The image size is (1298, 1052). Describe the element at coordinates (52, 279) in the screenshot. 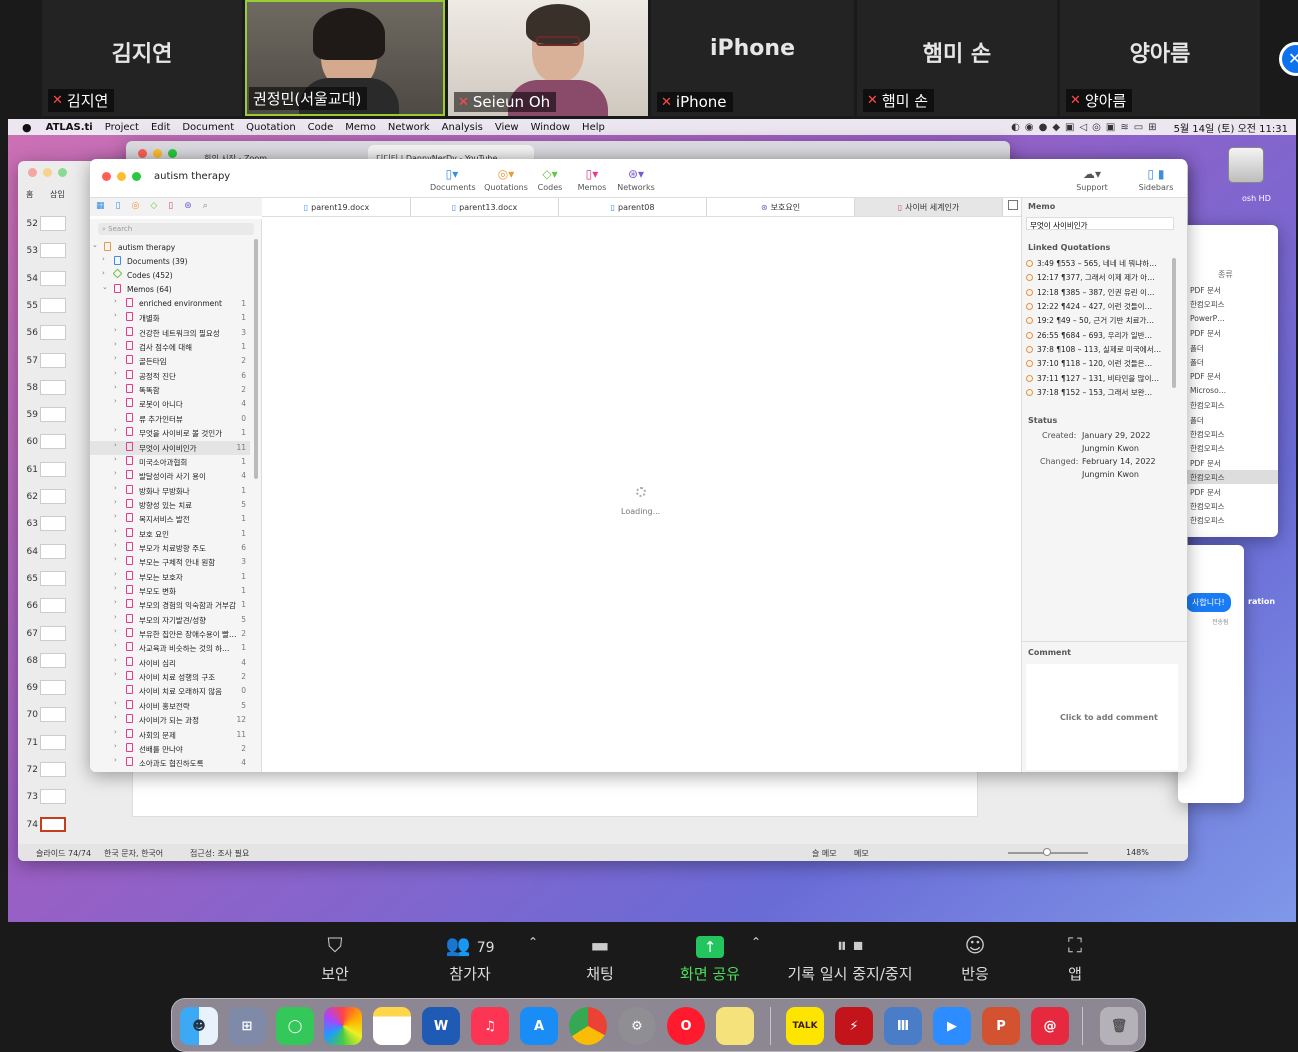

I see `slide-thumbnail: 54` at that location.